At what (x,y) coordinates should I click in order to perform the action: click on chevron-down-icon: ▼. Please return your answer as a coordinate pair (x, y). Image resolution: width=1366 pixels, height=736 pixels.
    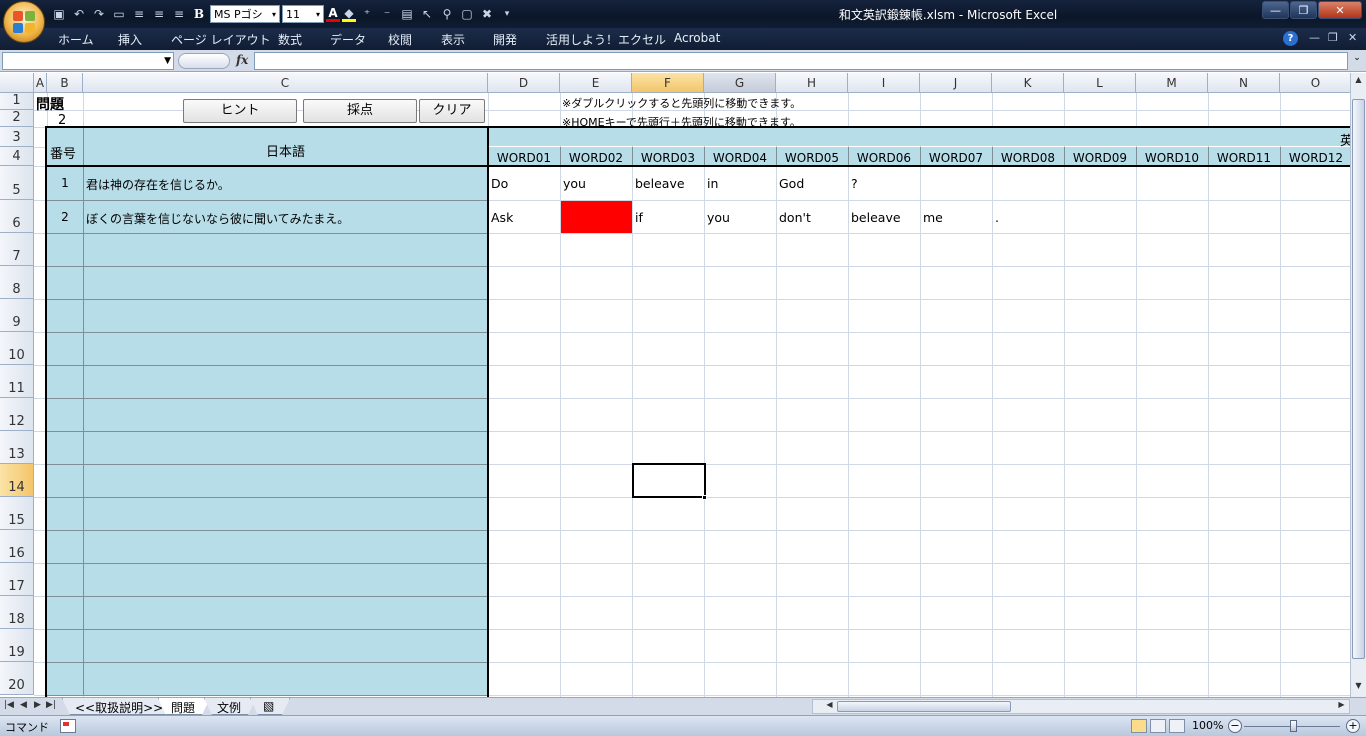
    Looking at the image, I should click on (167, 61).